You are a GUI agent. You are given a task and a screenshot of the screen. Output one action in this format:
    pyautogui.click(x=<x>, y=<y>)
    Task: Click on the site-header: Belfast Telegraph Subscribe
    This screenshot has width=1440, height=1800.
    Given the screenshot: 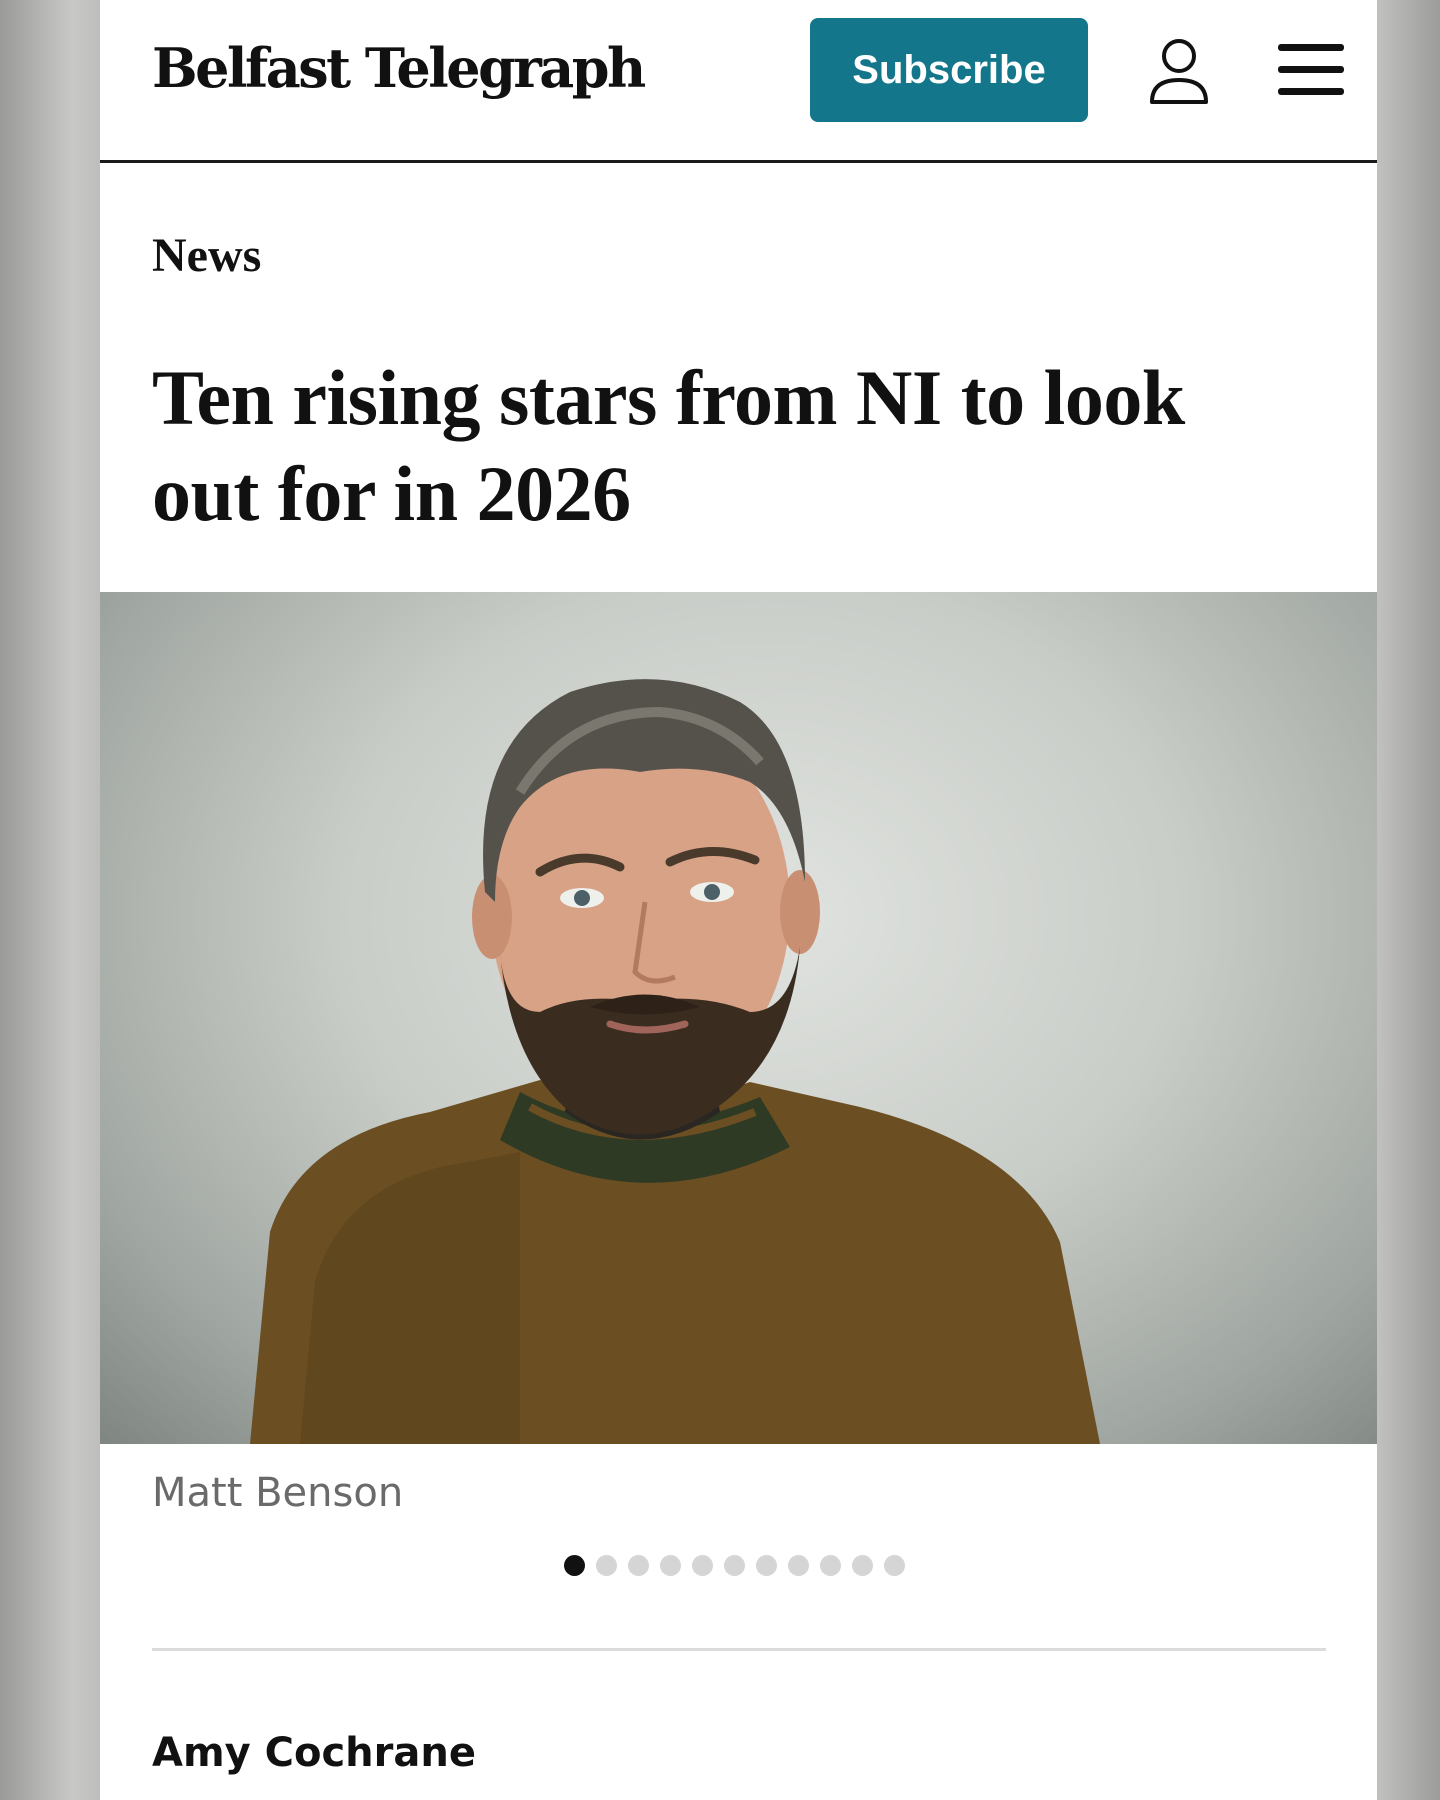 What is the action you would take?
    pyautogui.click(x=738, y=81)
    